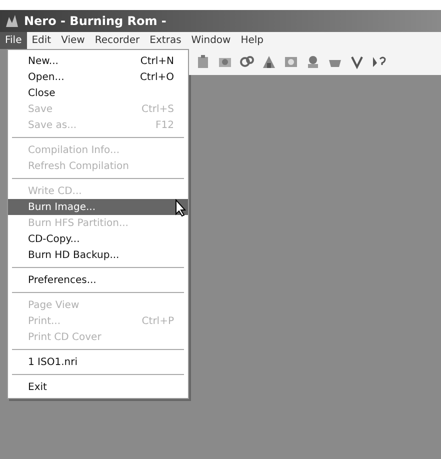  What do you see at coordinates (211, 40) in the screenshot?
I see `menu-bar-item: Window` at bounding box center [211, 40].